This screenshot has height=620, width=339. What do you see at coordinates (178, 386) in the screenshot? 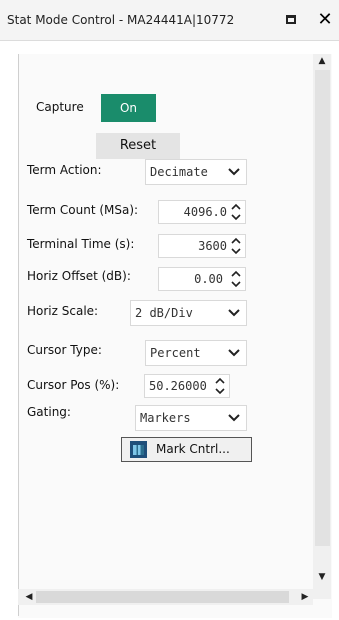
I see `cursor-pos-value: 50.26000` at bounding box center [178, 386].